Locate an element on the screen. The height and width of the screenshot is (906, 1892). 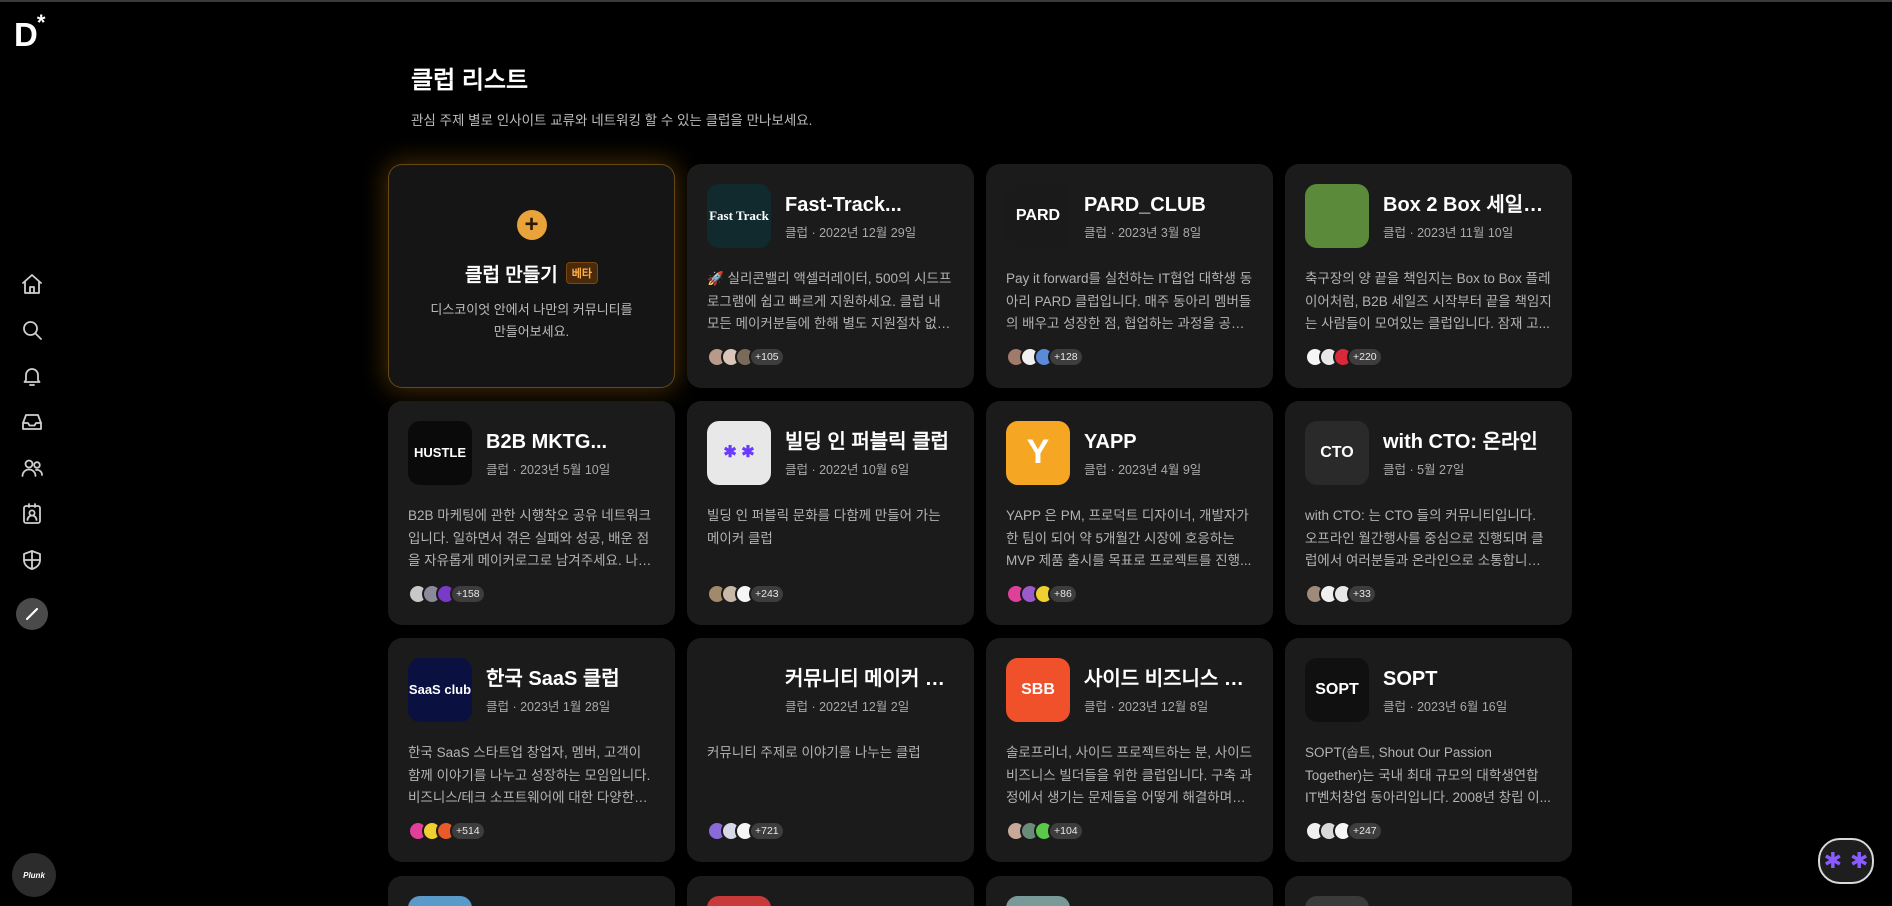
club-thumbnail: SOPT is located at coordinates (1337, 690).